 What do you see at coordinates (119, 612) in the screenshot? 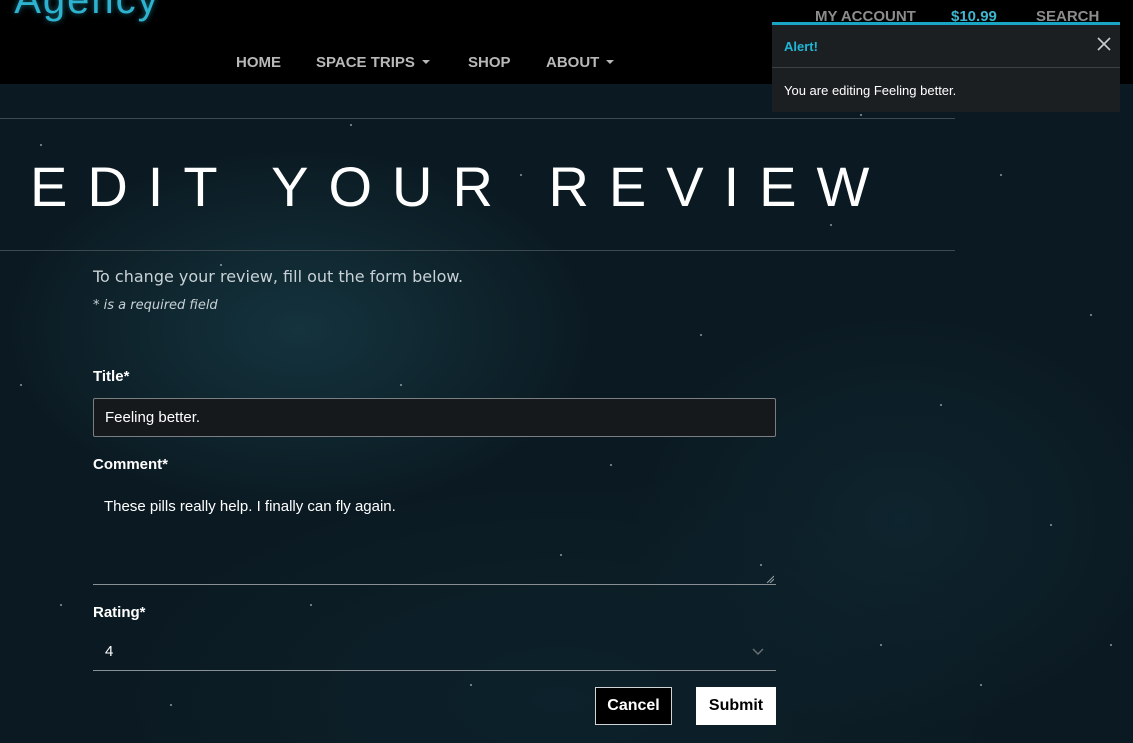
I see `rating-label: Rating*` at bounding box center [119, 612].